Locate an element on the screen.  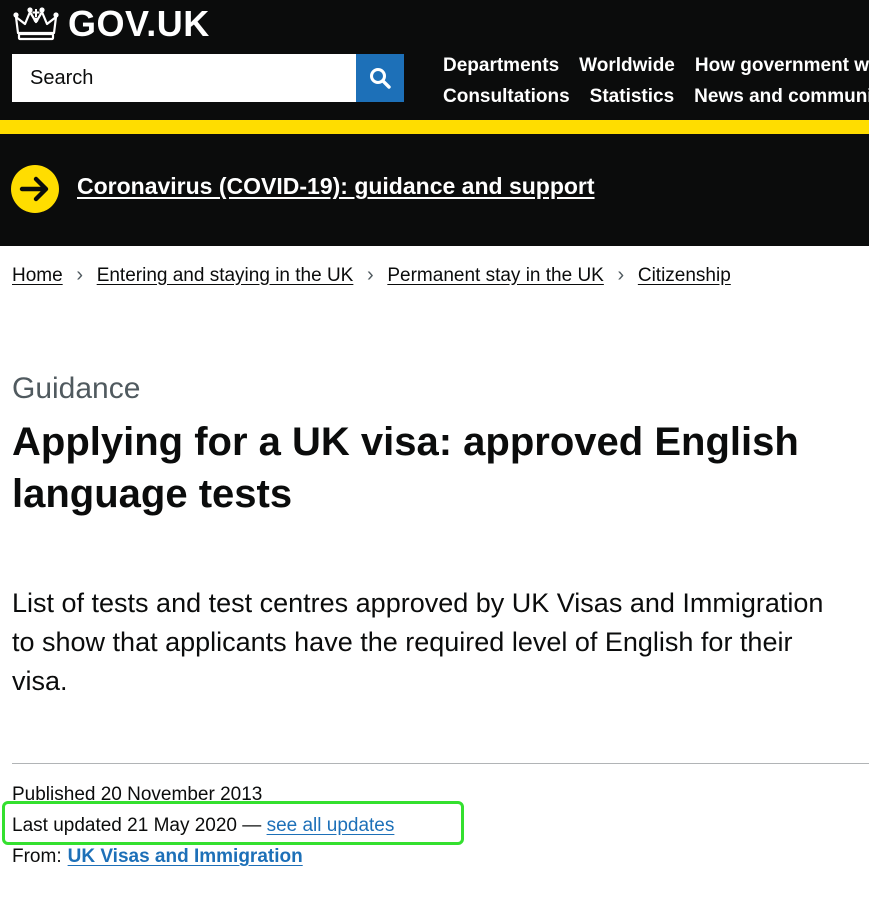
nav-link-how-government-works: How government works is located at coordinates (782, 66).